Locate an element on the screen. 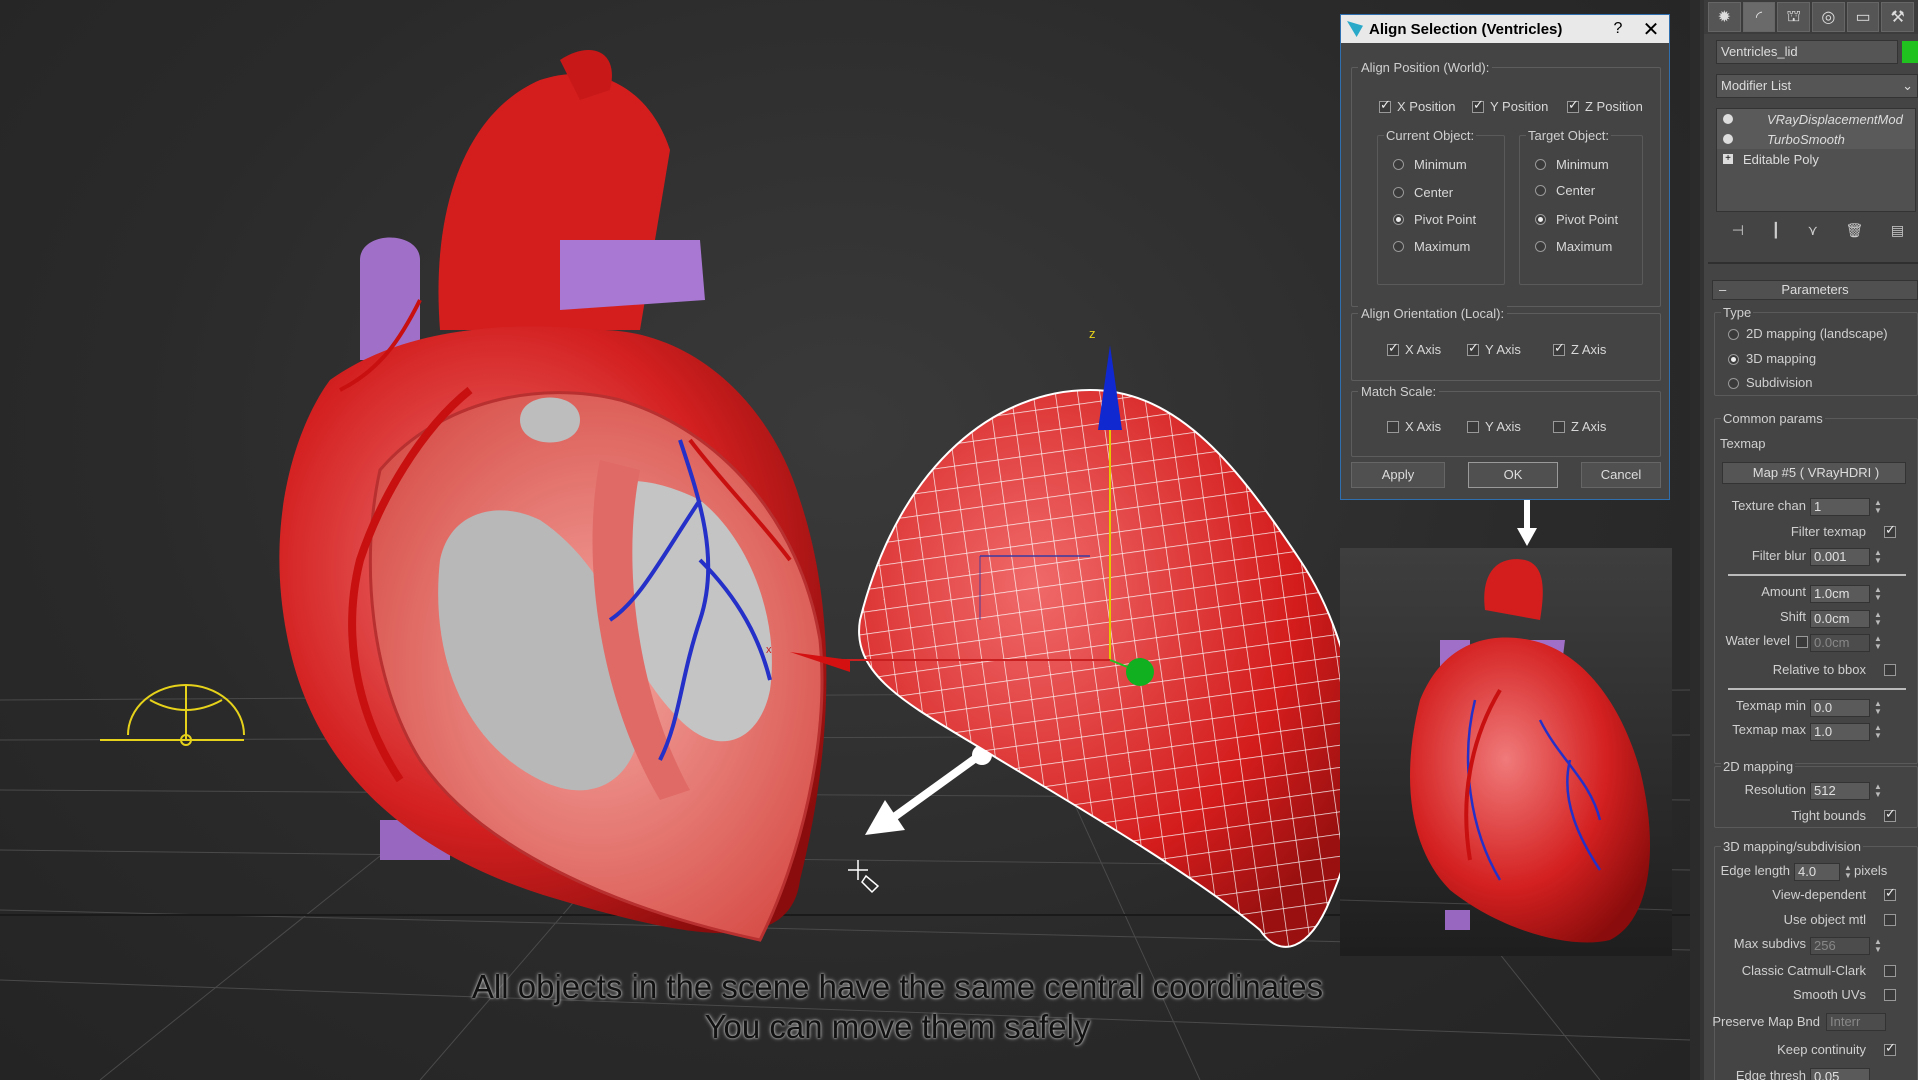 This screenshot has height=1080, width=1918. modifier-item: VRayDisplacementMod is located at coordinates (1816, 119).